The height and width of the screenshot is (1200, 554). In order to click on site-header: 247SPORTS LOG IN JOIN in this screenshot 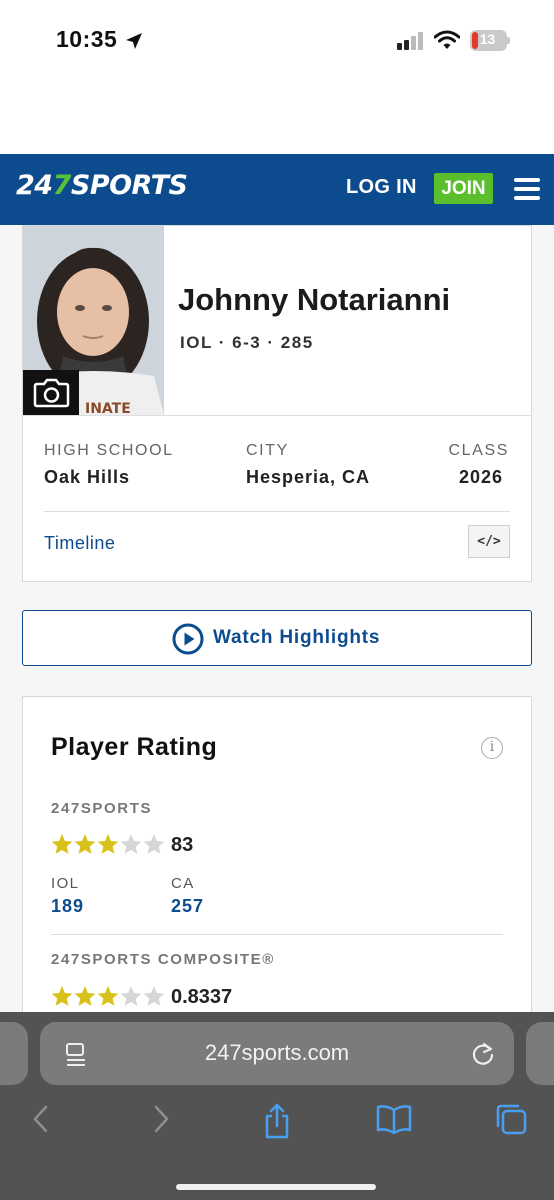, I will do `click(277, 189)`.